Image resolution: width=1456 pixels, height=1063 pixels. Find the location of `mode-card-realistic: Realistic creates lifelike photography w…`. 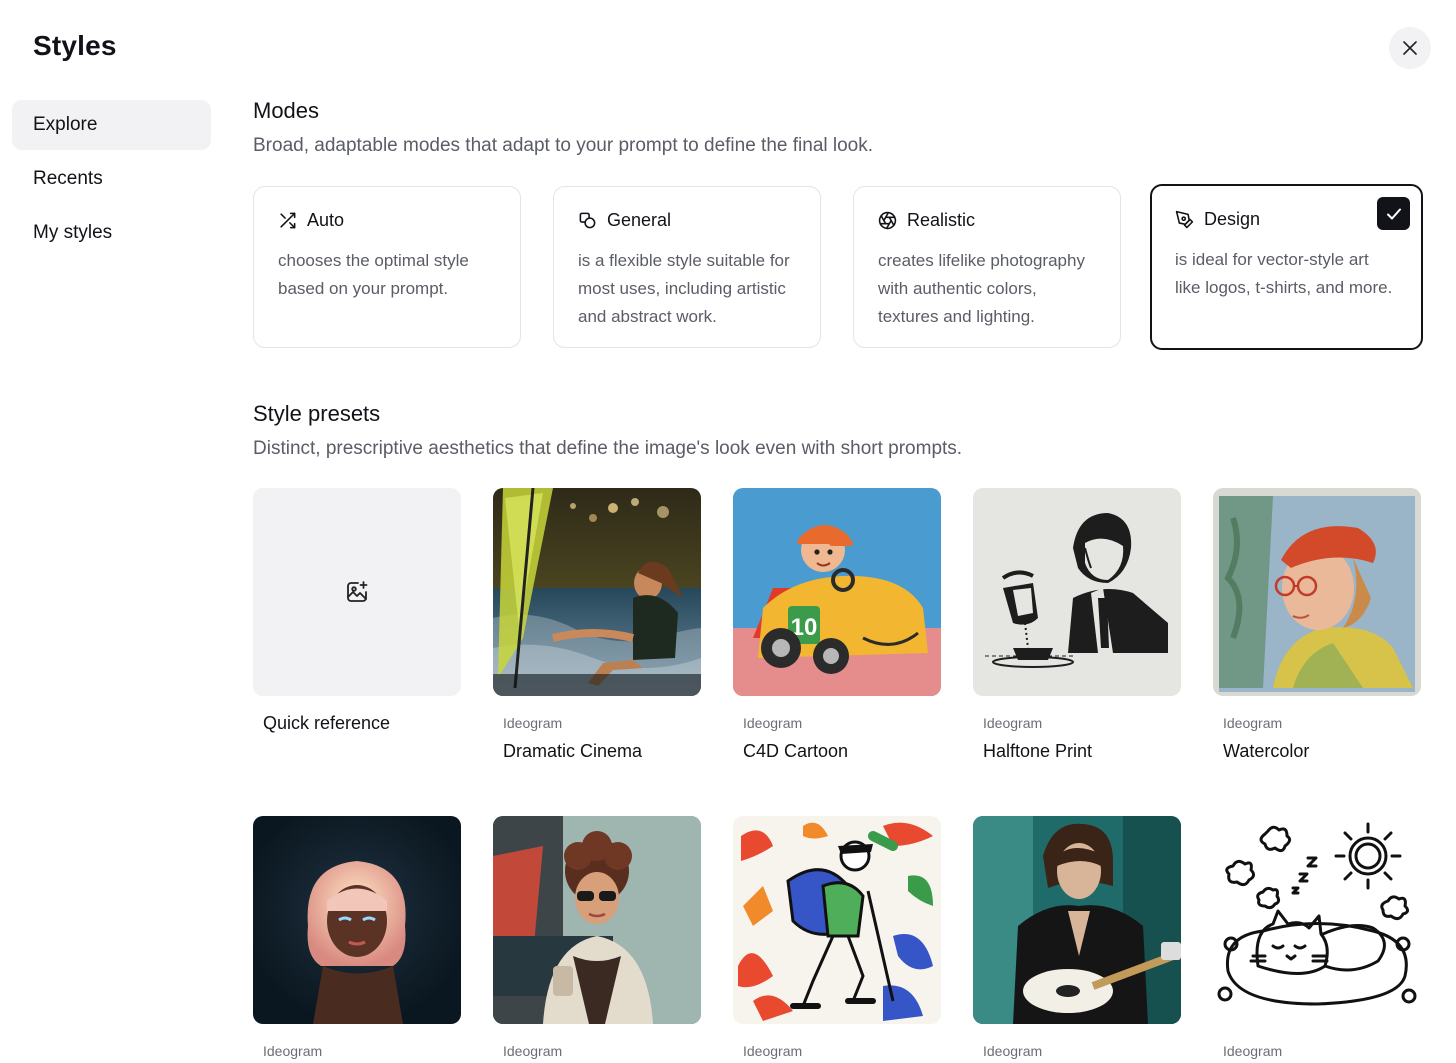

mode-card-realistic: Realistic creates lifelike photography w… is located at coordinates (987, 267).